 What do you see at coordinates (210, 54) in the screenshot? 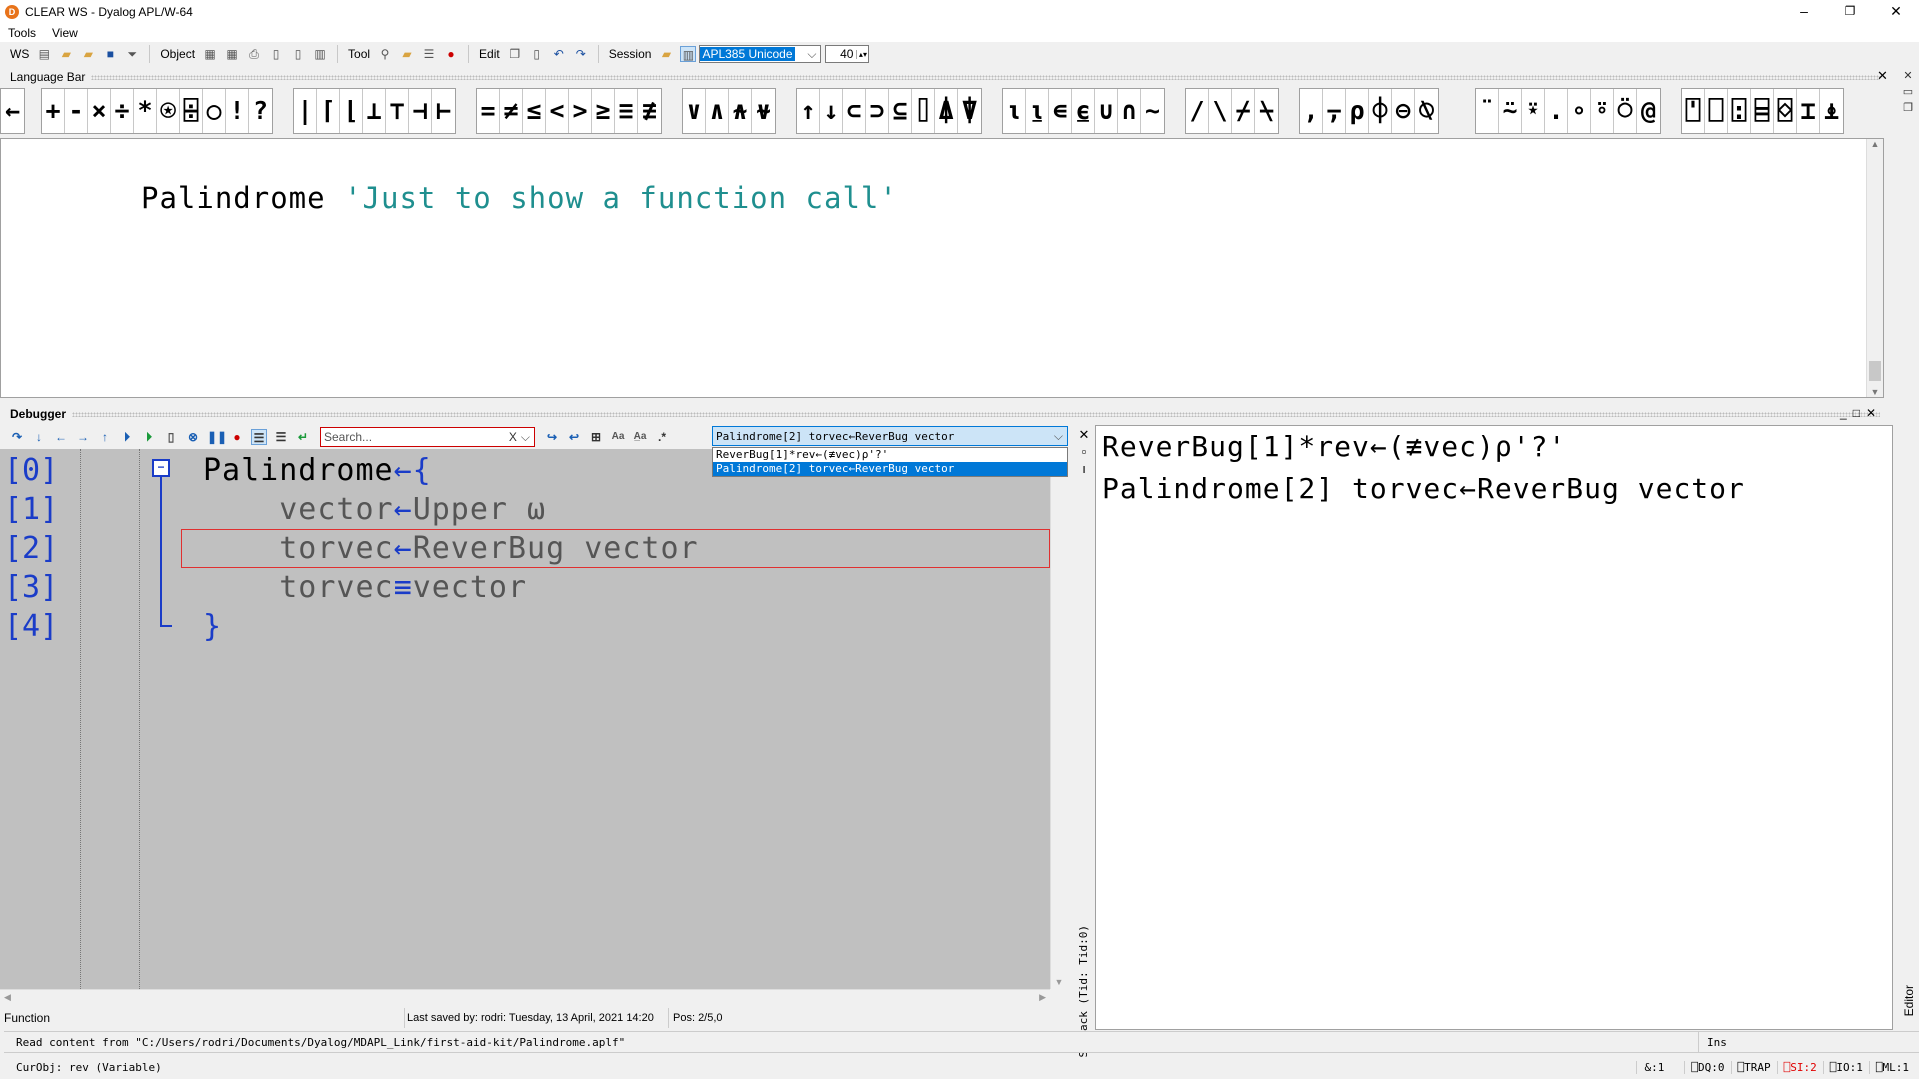
I see `grid-icon: ▦` at bounding box center [210, 54].